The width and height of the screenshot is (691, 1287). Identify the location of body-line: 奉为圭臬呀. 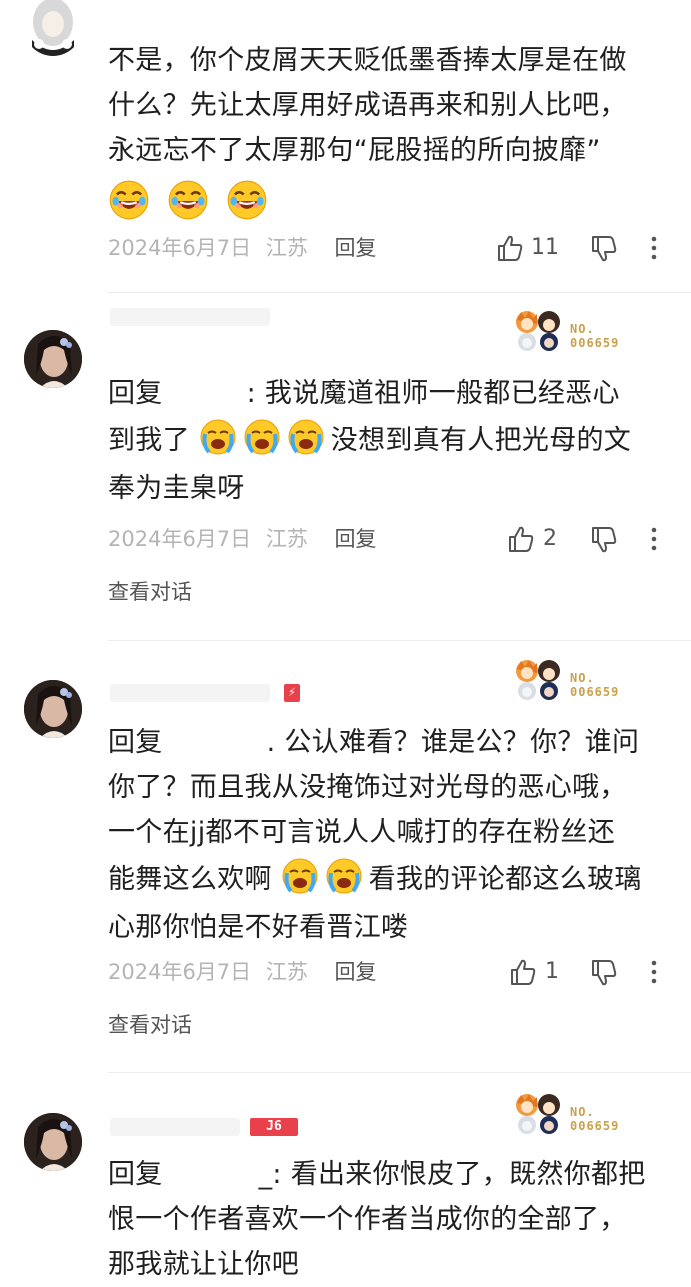
(176, 488).